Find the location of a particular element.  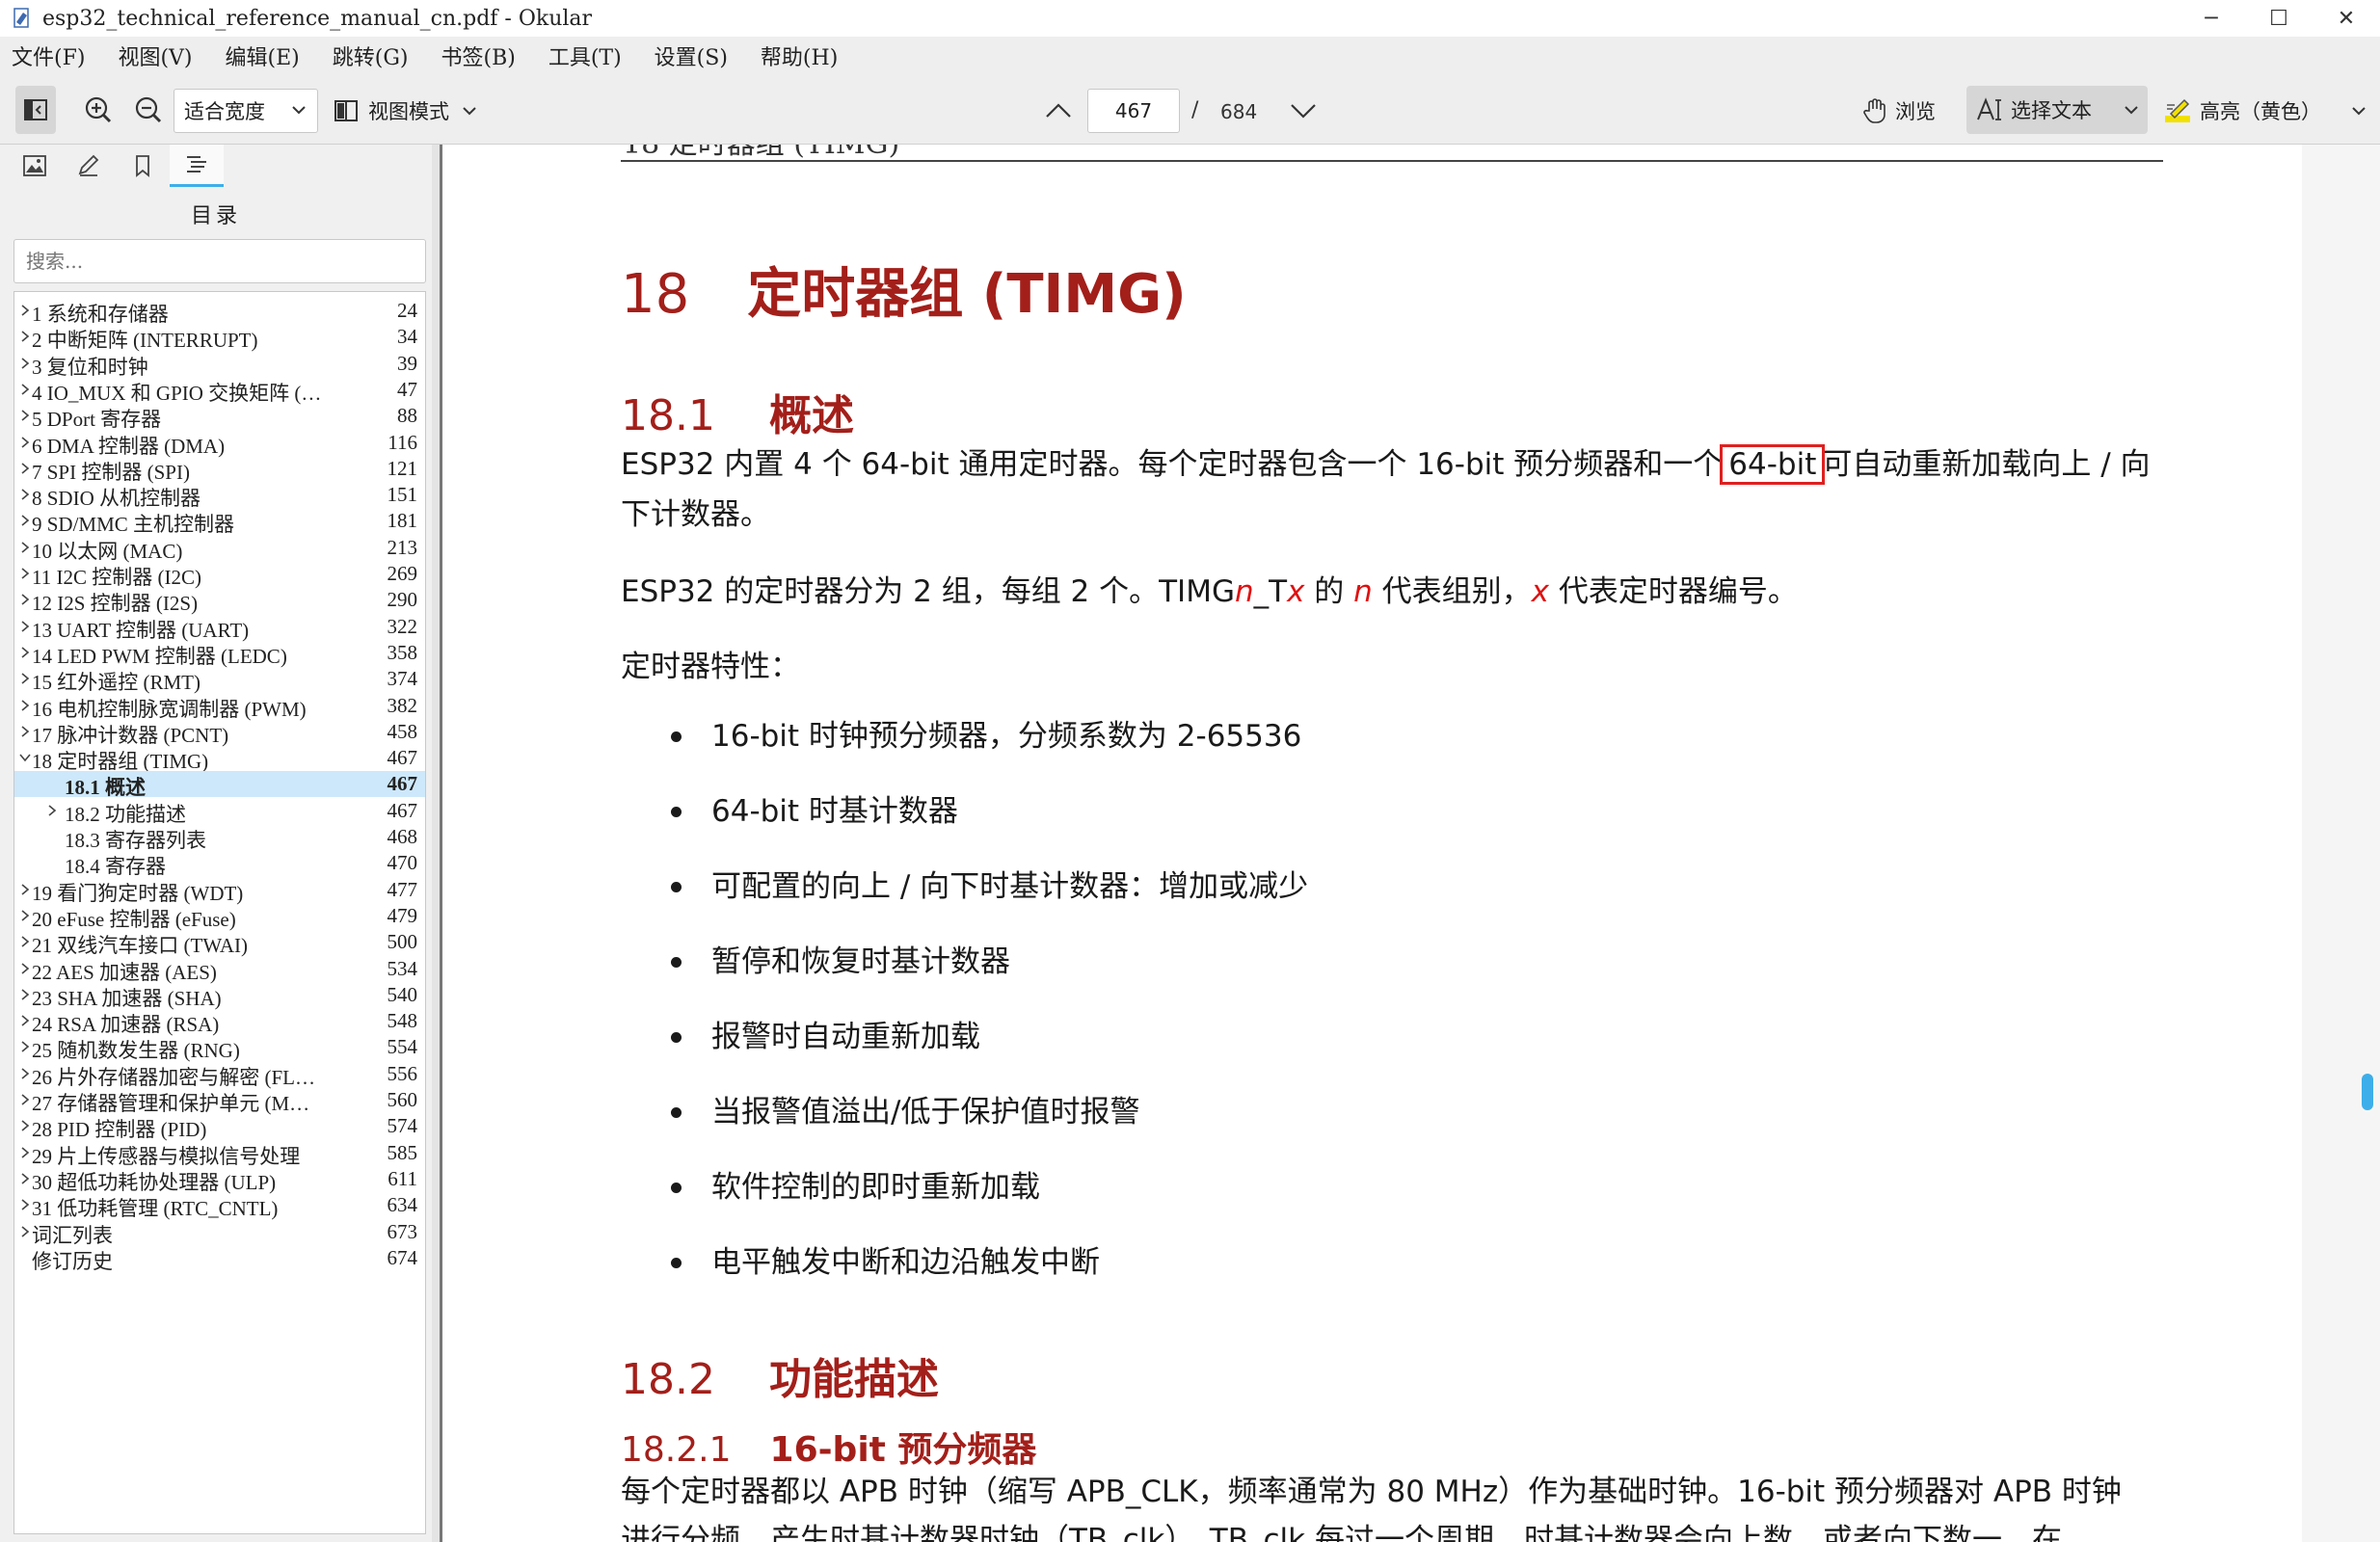

toc-search-input is located at coordinates (220, 261).